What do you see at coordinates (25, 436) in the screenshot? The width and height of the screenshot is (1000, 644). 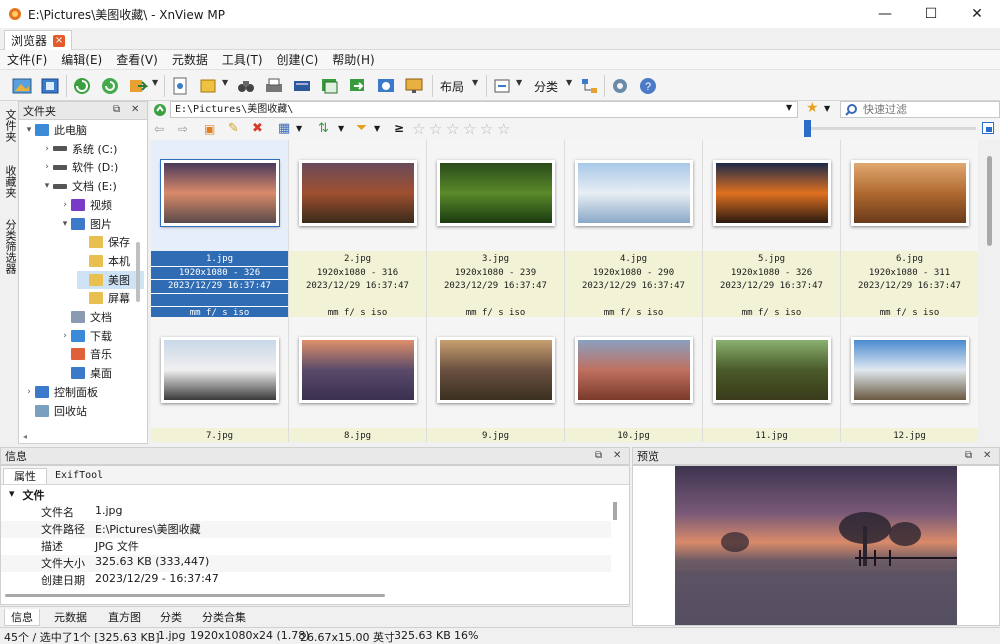 I see `tree-scroll-left-icon: ◂` at bounding box center [25, 436].